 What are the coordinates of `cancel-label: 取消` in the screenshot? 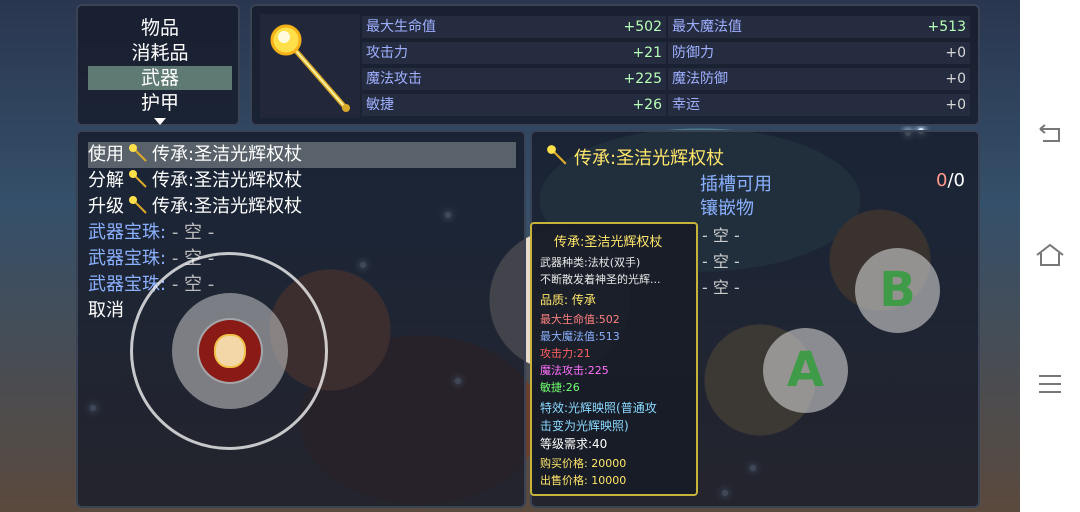 It's located at (106, 310).